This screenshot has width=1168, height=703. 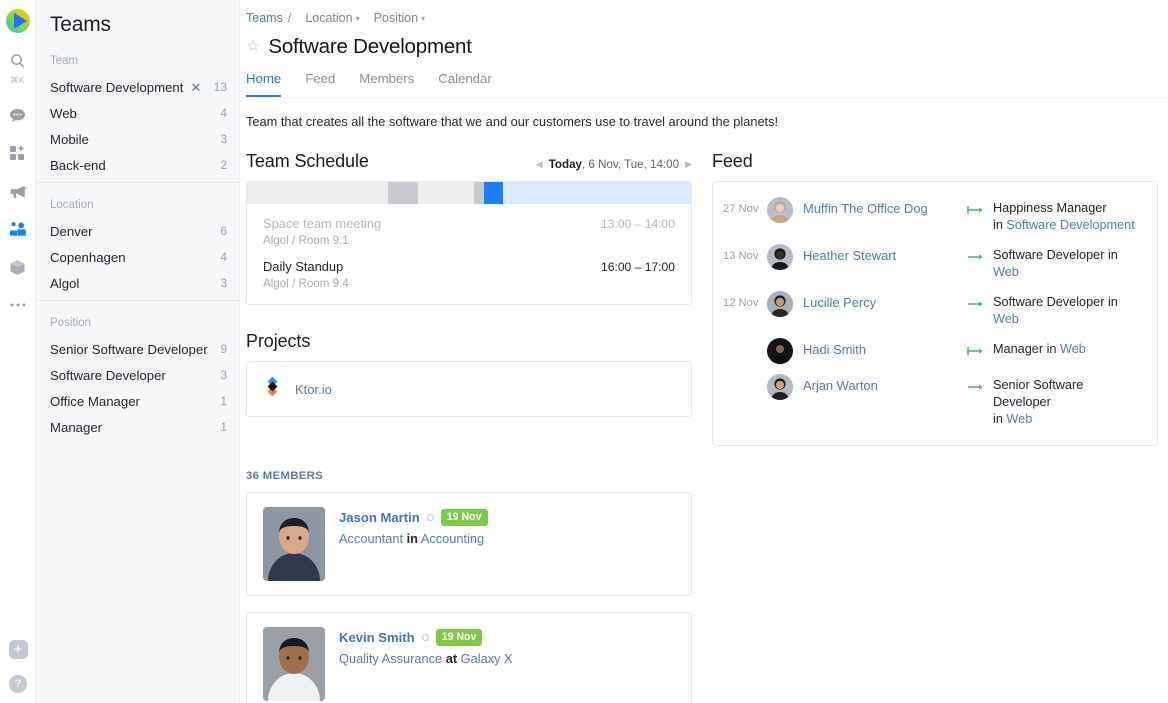 What do you see at coordinates (264, 18) in the screenshot?
I see `breadcrumb-teams: Teams` at bounding box center [264, 18].